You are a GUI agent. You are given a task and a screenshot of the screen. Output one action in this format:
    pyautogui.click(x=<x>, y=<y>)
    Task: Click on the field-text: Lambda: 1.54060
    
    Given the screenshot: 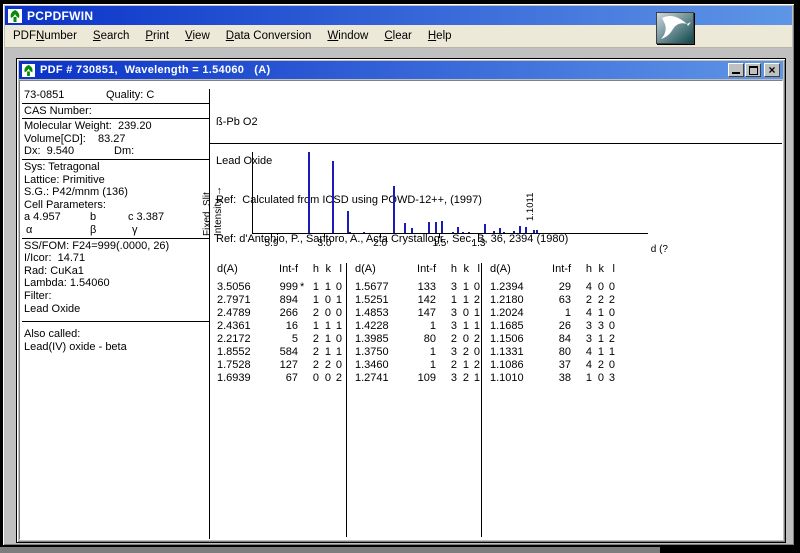 What is the action you would take?
    pyautogui.click(x=67, y=283)
    